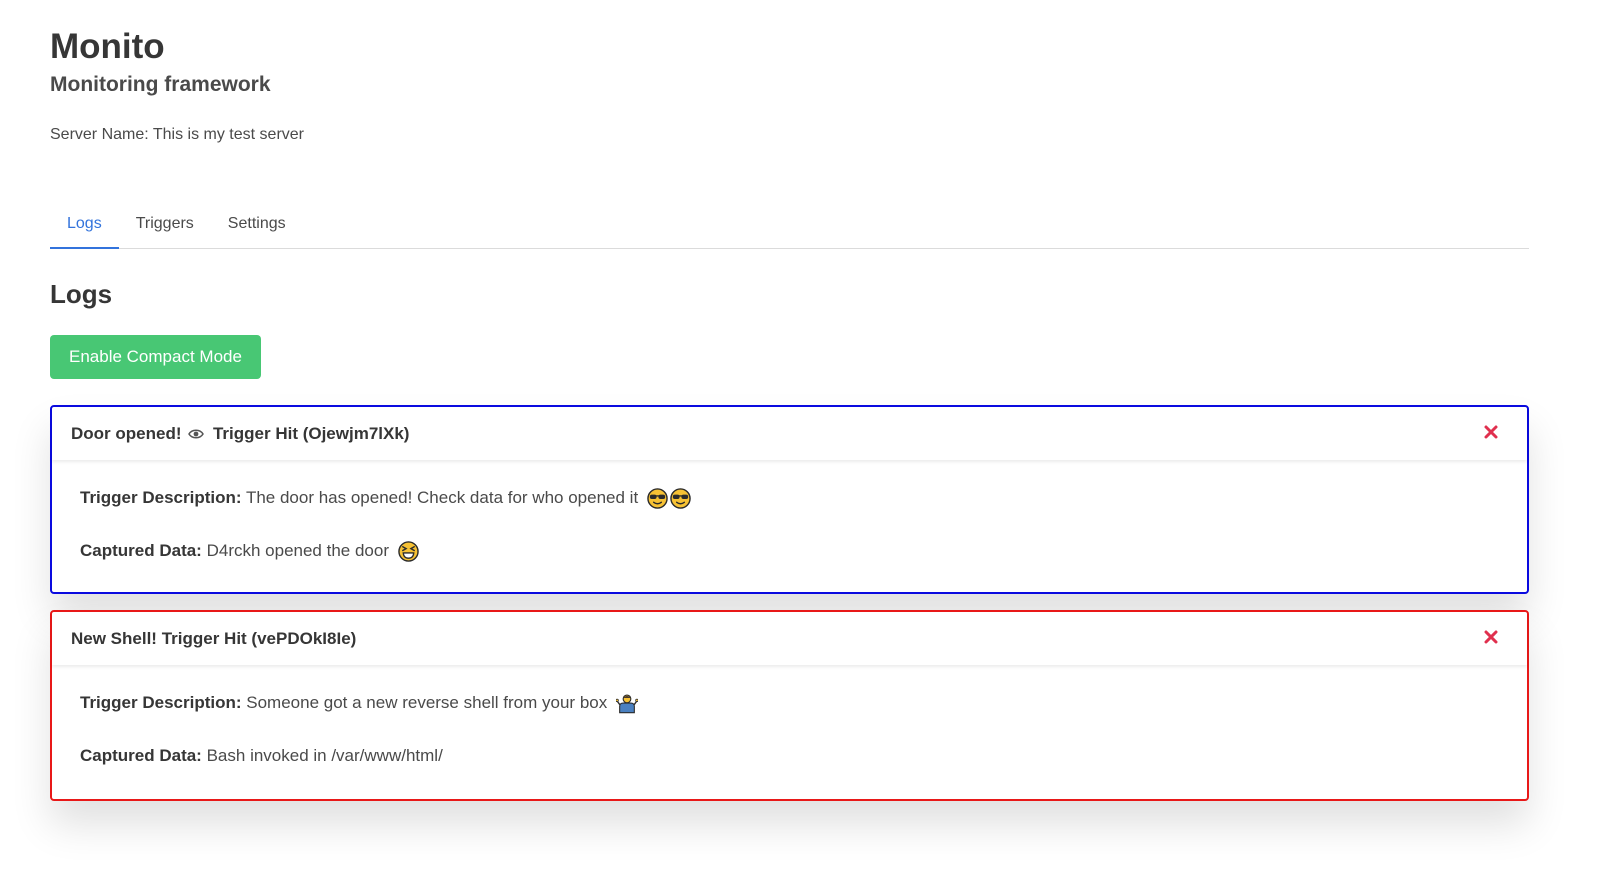 Image resolution: width=1603 pixels, height=872 pixels. Describe the element at coordinates (259, 638) in the screenshot. I see `log-title-suffix: Trigger Hit (vePDOkI8Ie)` at that location.